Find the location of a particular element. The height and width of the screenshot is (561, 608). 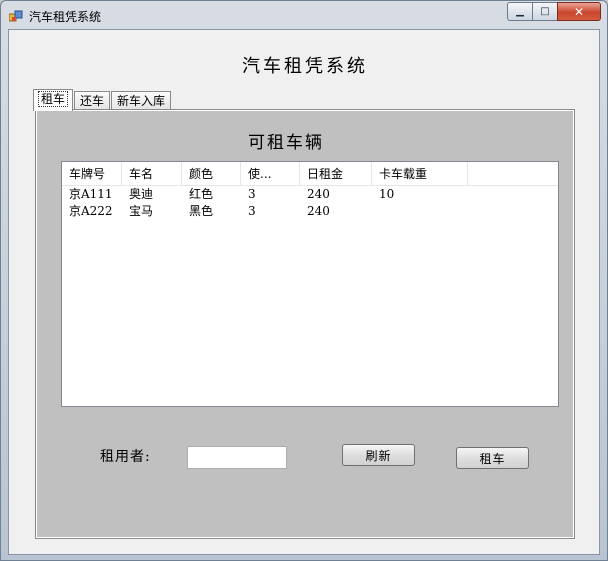

caption-buttons: ▁ □ ✕ is located at coordinates (554, 11).